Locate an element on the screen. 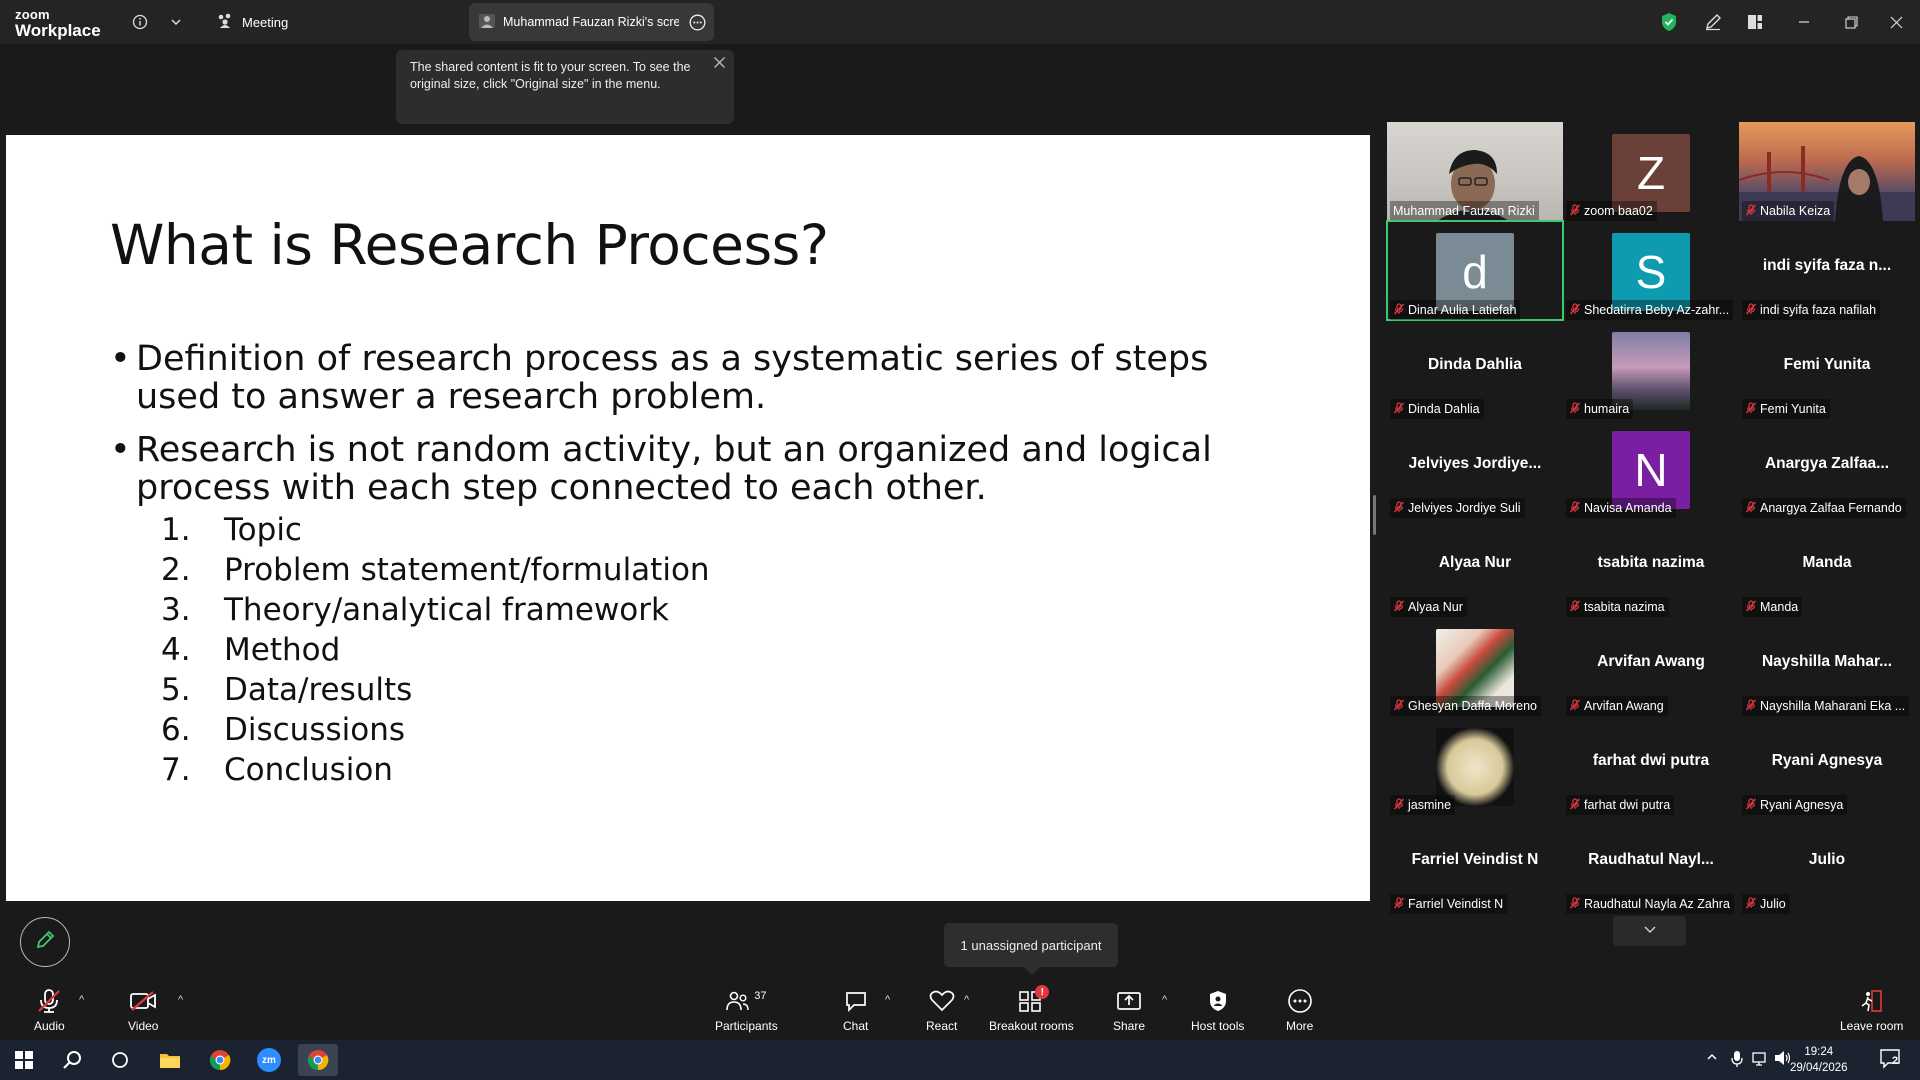 This screenshot has width=1920, height=1080. network-icon is located at coordinates (1761, 1060).